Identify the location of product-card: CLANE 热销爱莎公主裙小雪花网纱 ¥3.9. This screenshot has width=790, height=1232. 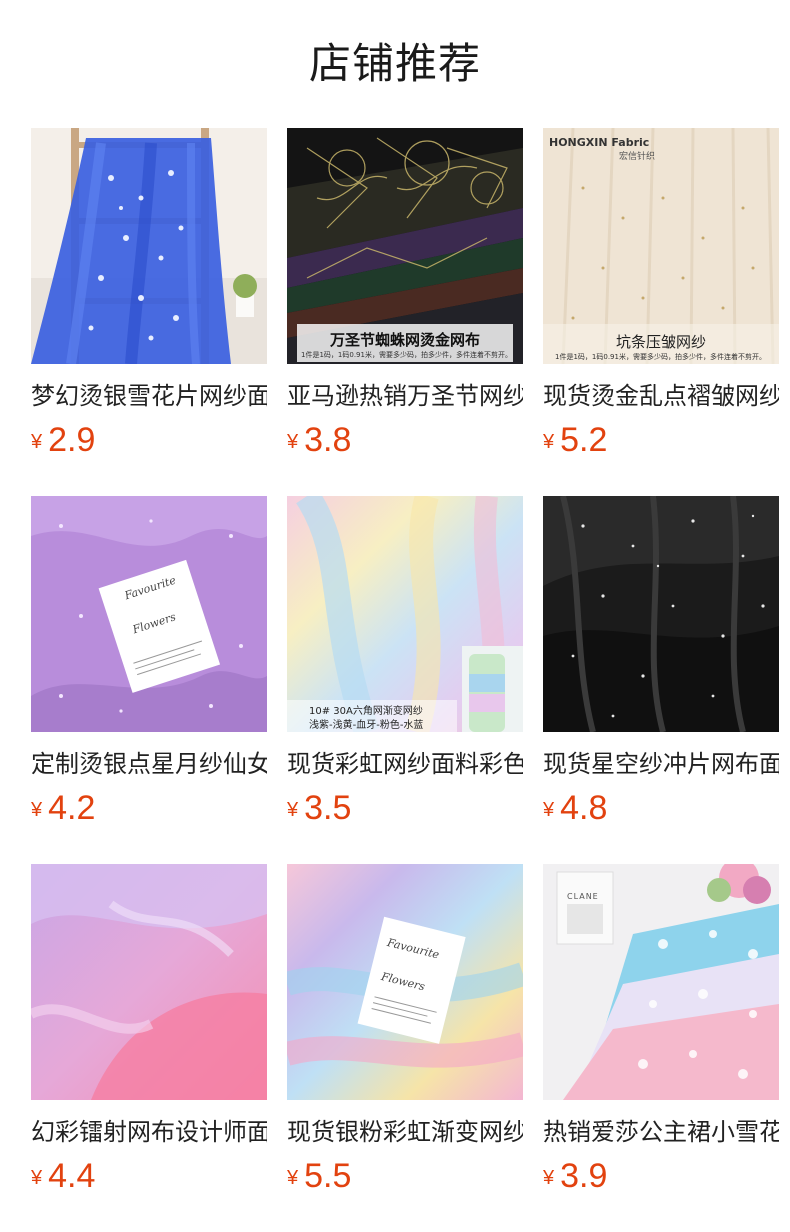
(661, 1034).